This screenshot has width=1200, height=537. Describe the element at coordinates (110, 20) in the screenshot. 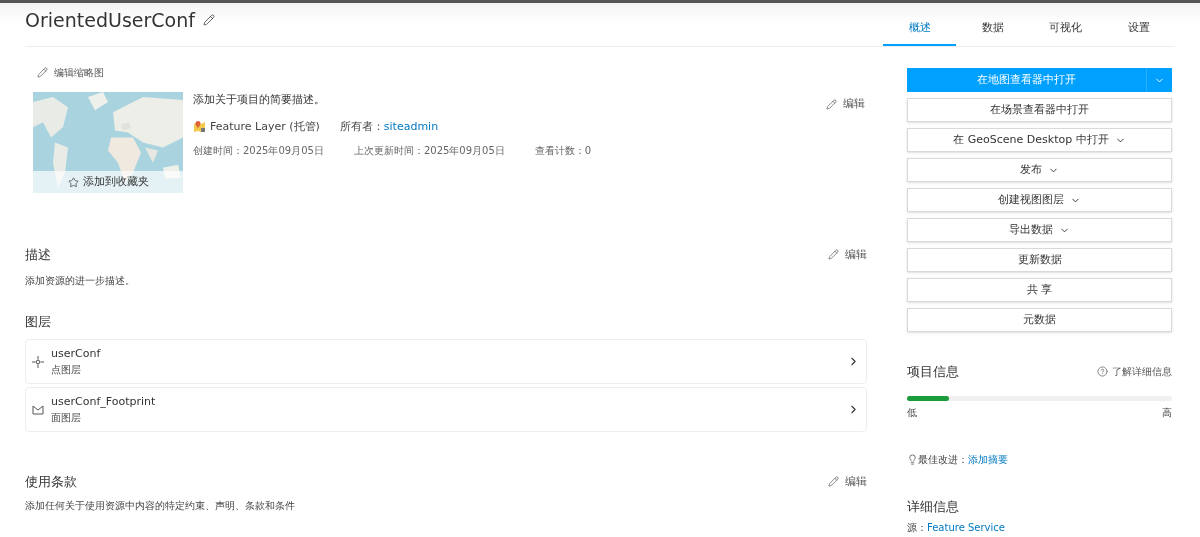

I see `item-title: OrientedUserConf` at that location.